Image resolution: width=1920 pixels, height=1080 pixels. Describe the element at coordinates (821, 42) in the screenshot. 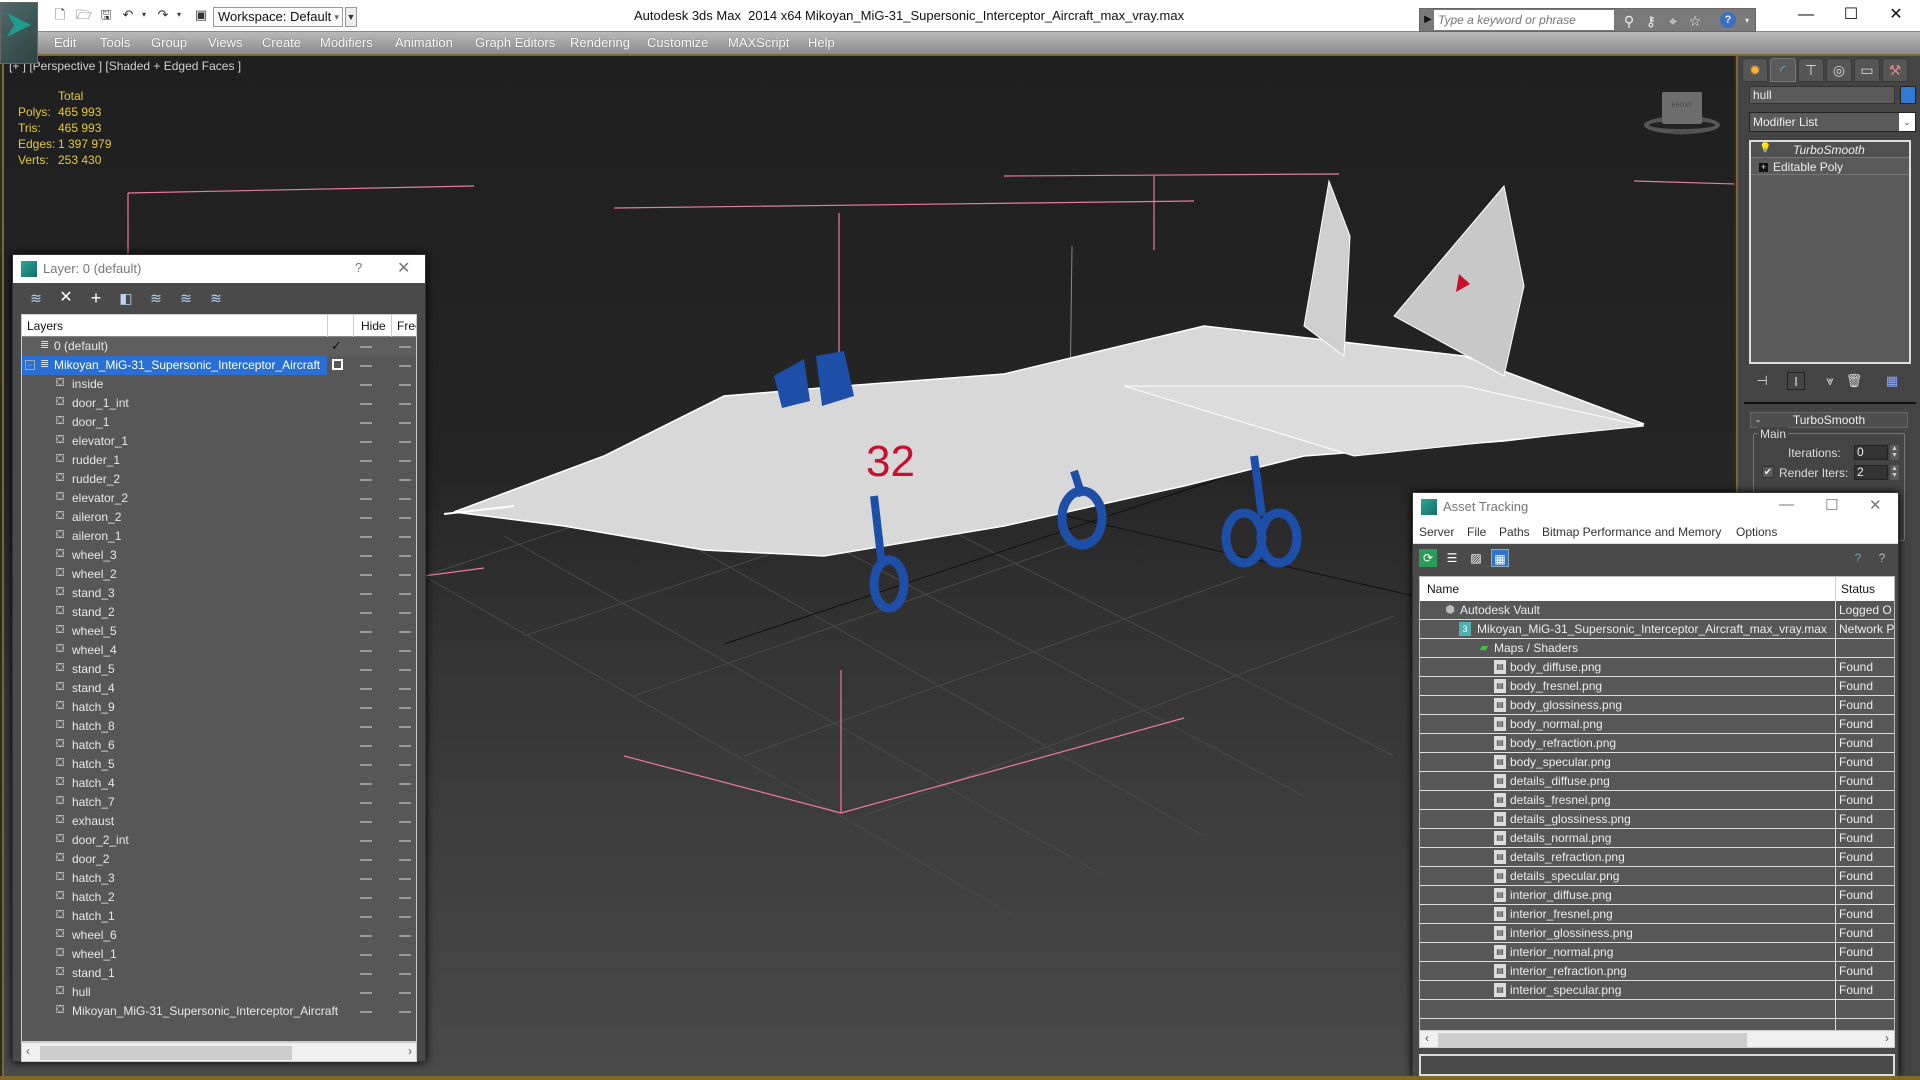

I see `menu-help: Help` at that location.